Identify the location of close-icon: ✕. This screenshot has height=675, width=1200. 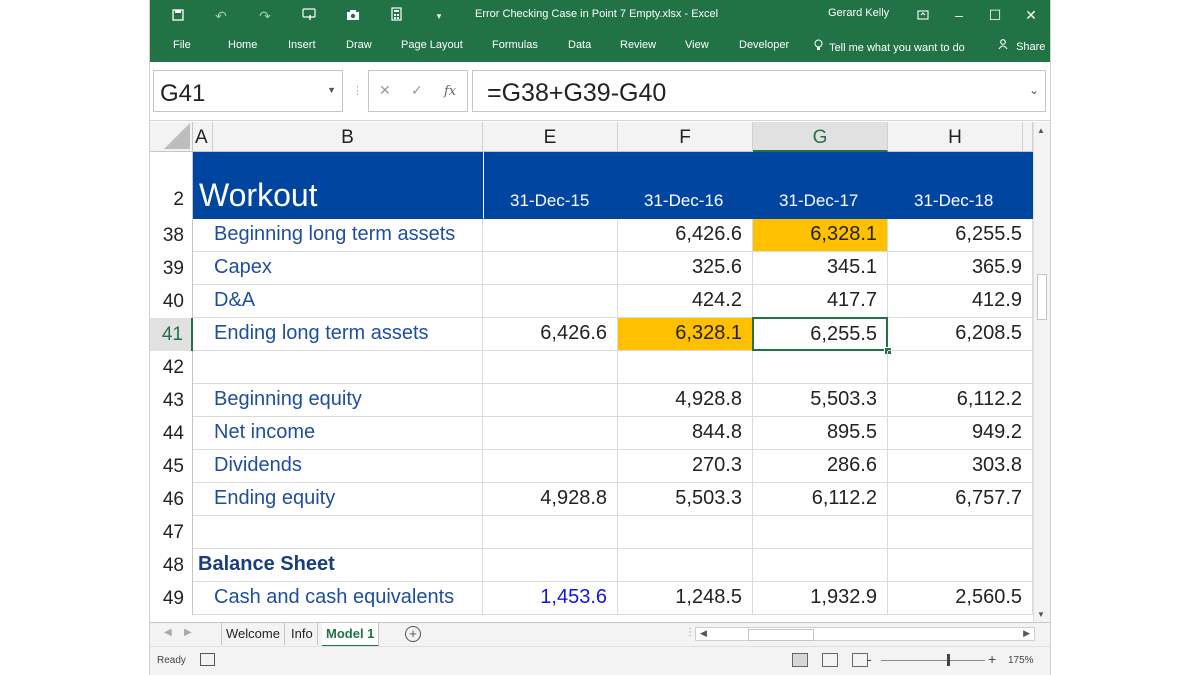
(1031, 15).